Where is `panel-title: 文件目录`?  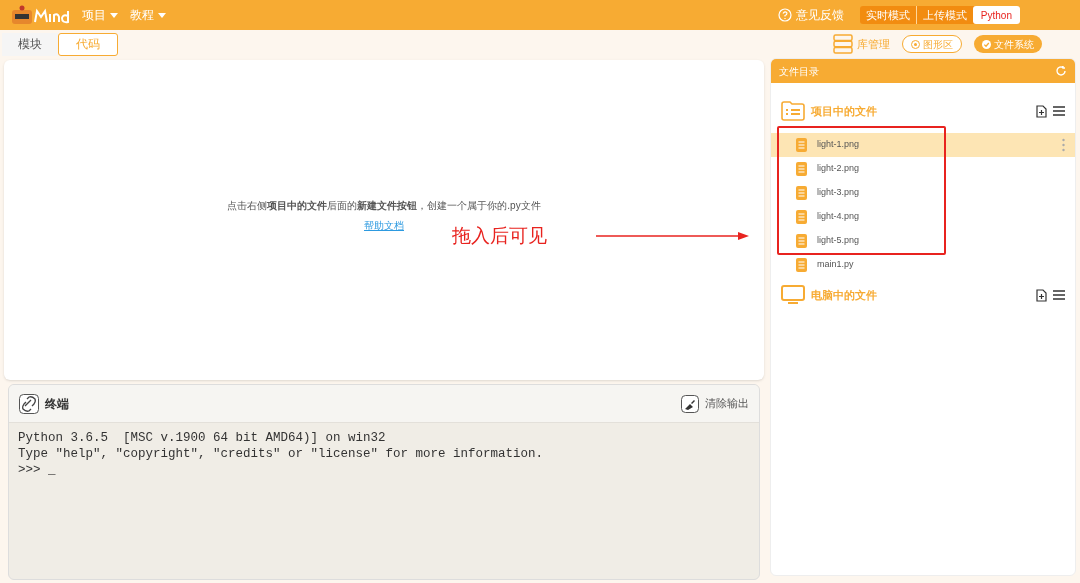
panel-title: 文件目录 is located at coordinates (799, 71).